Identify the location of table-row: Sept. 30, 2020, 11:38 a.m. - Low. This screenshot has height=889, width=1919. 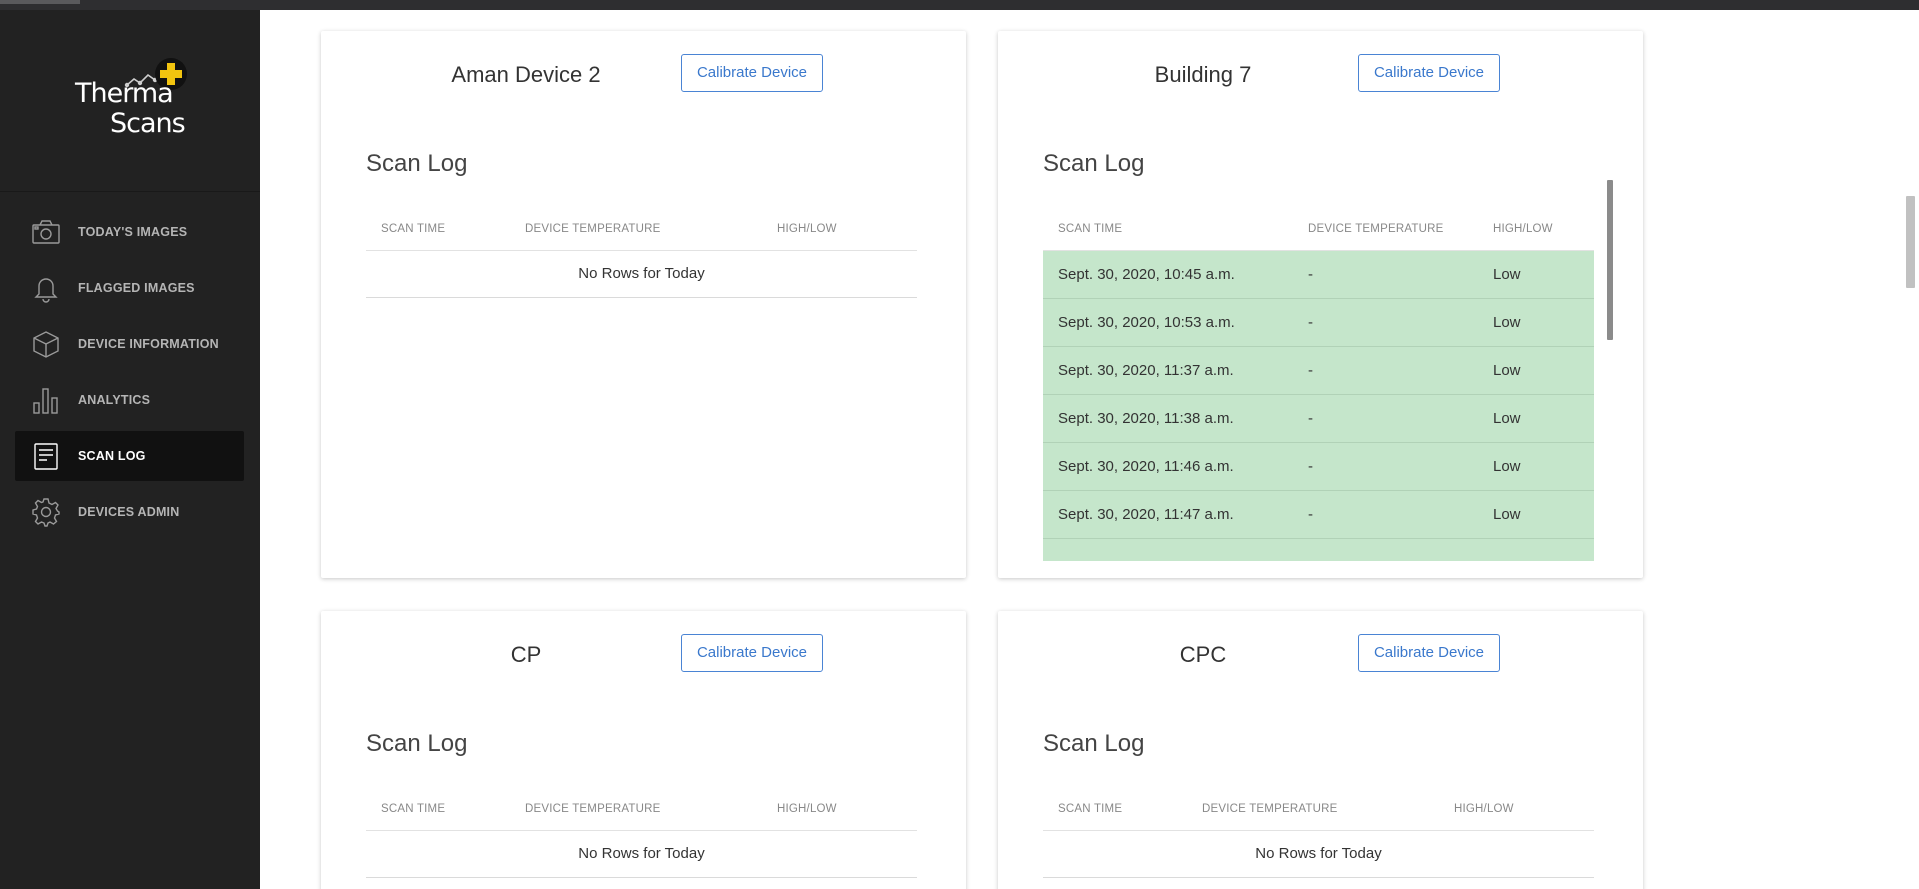
(1318, 419).